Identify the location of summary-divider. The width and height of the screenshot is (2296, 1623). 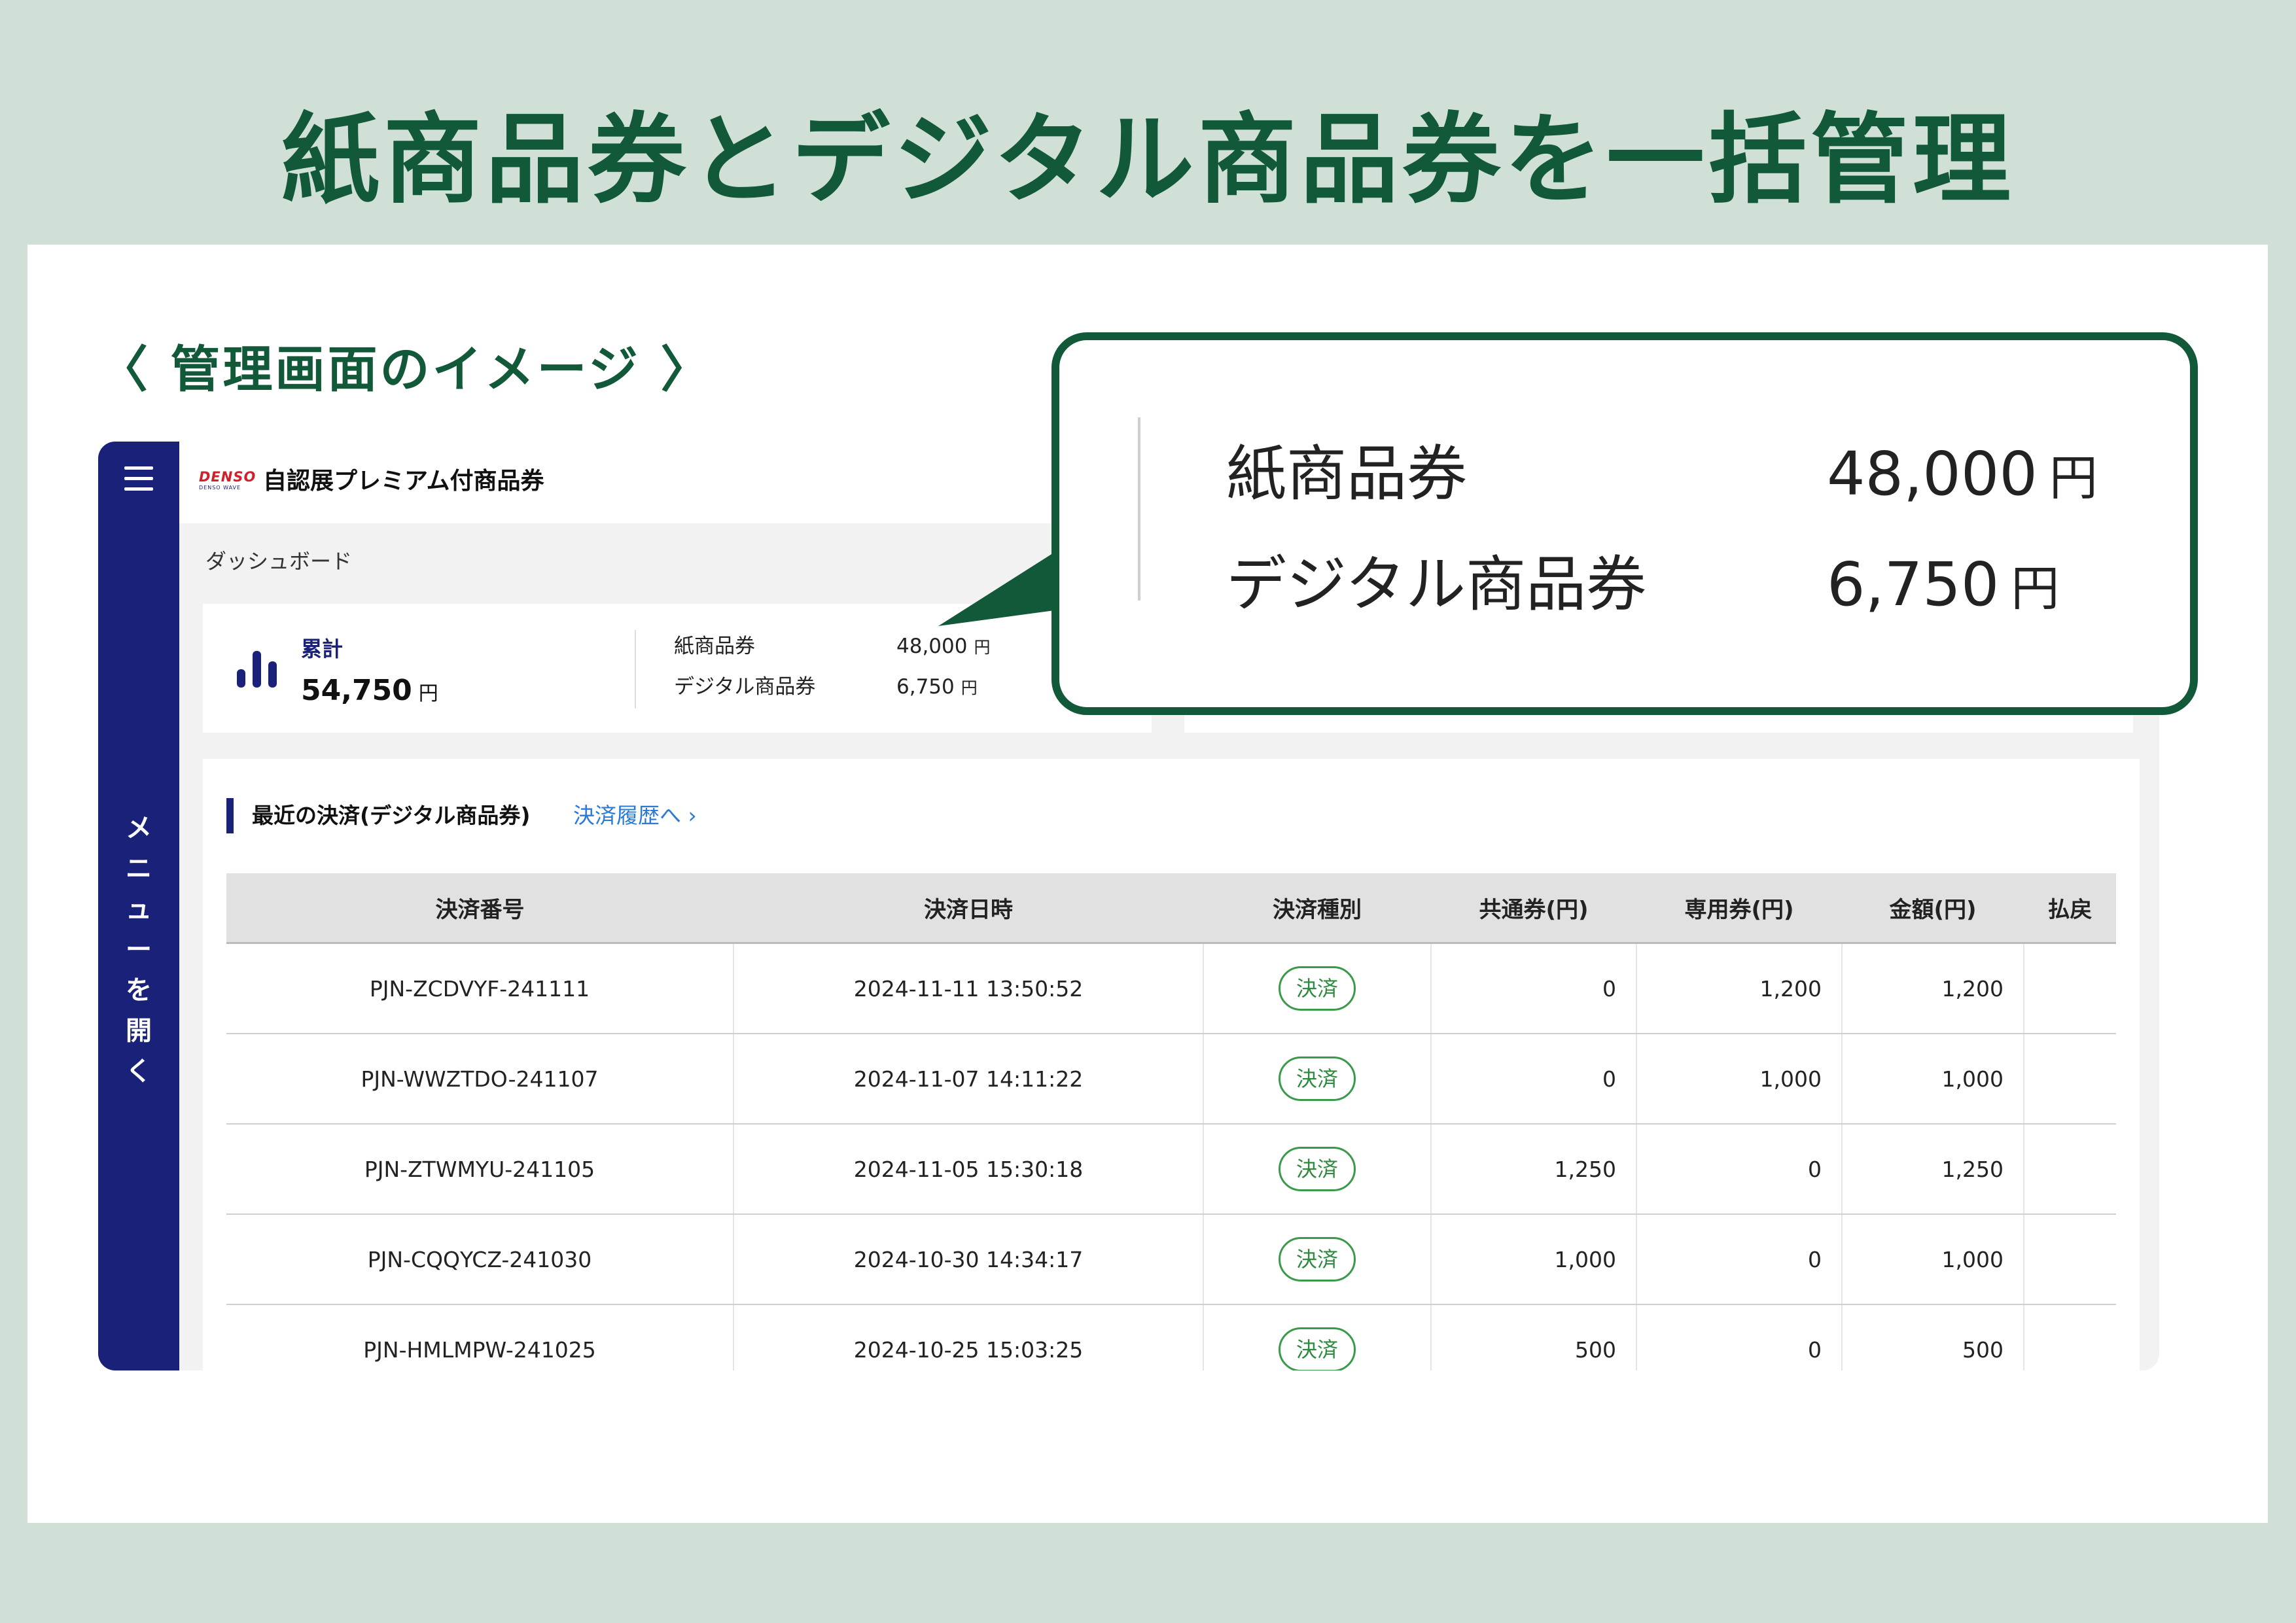
(635, 669).